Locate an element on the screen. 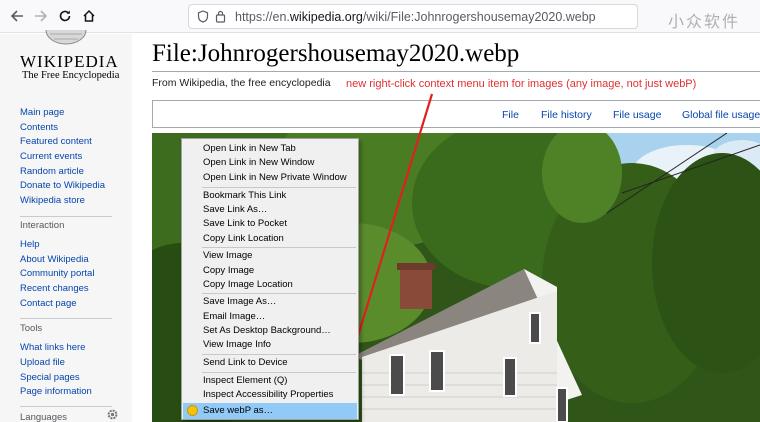 This screenshot has width=760, height=422. menu-item-open-link-private-window: Open Link in New Private Window is located at coordinates (275, 177).